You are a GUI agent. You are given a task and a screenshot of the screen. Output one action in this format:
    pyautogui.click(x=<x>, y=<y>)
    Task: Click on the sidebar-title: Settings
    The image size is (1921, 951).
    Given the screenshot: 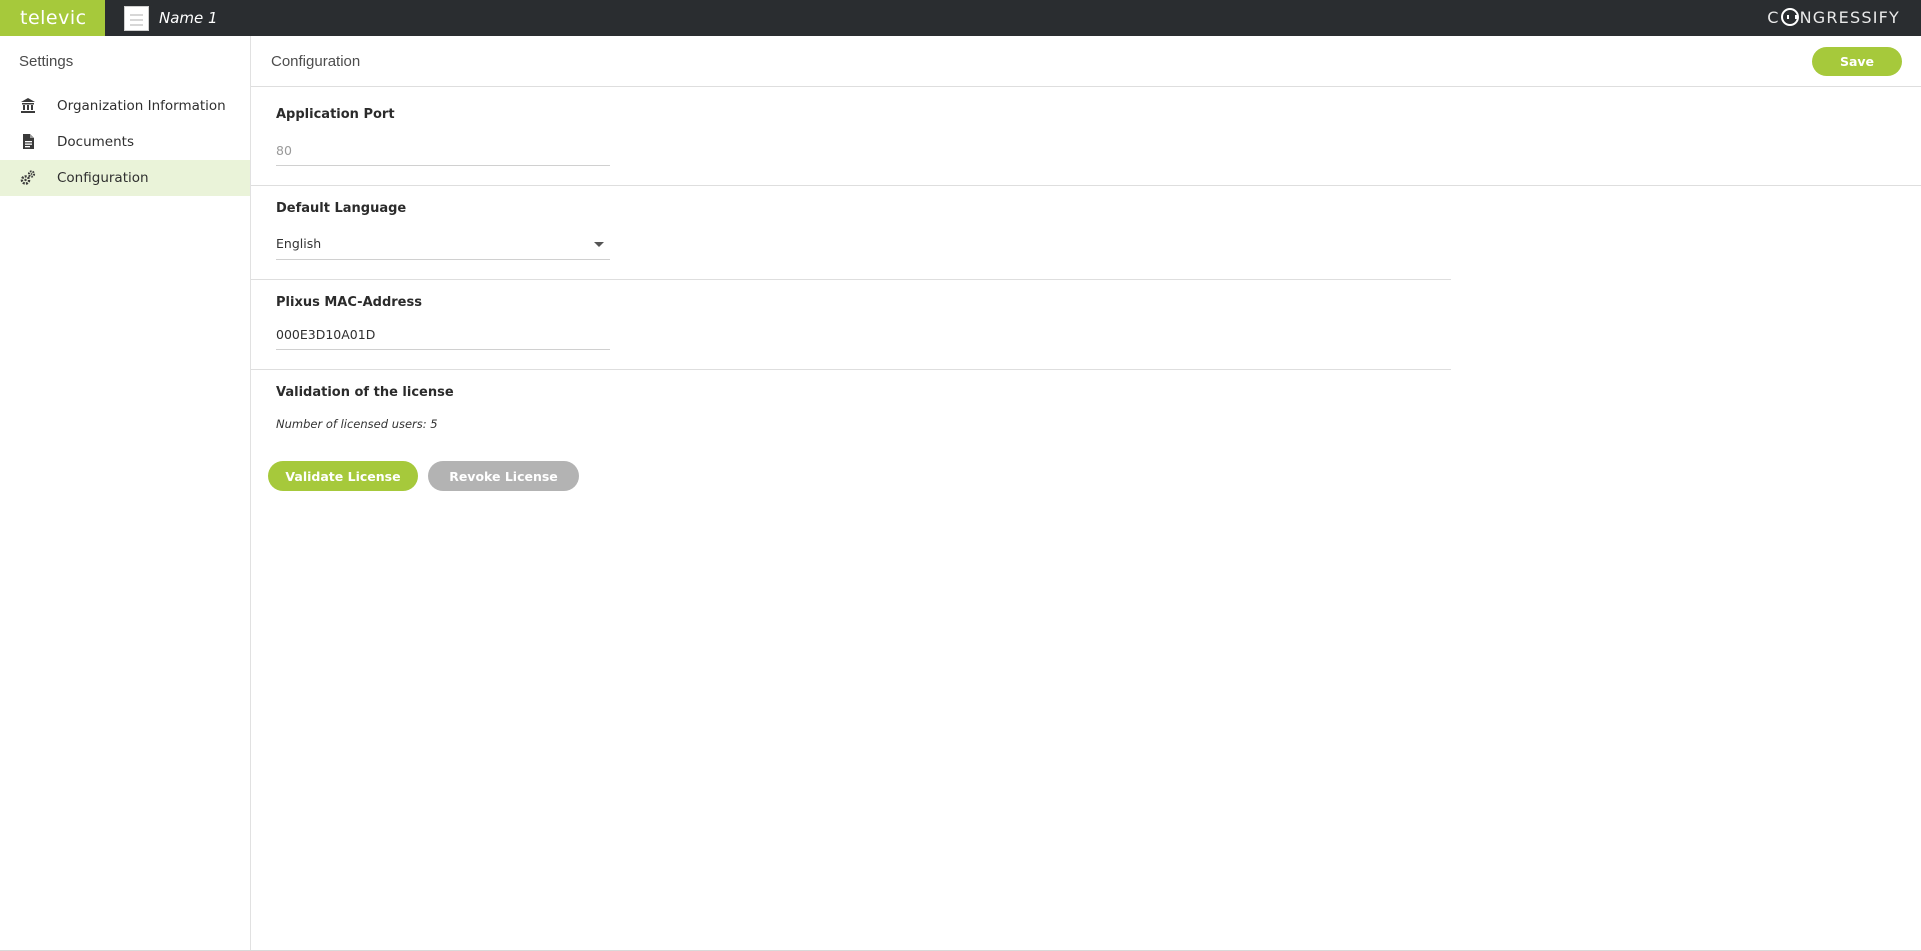 What is the action you would take?
    pyautogui.click(x=46, y=61)
    